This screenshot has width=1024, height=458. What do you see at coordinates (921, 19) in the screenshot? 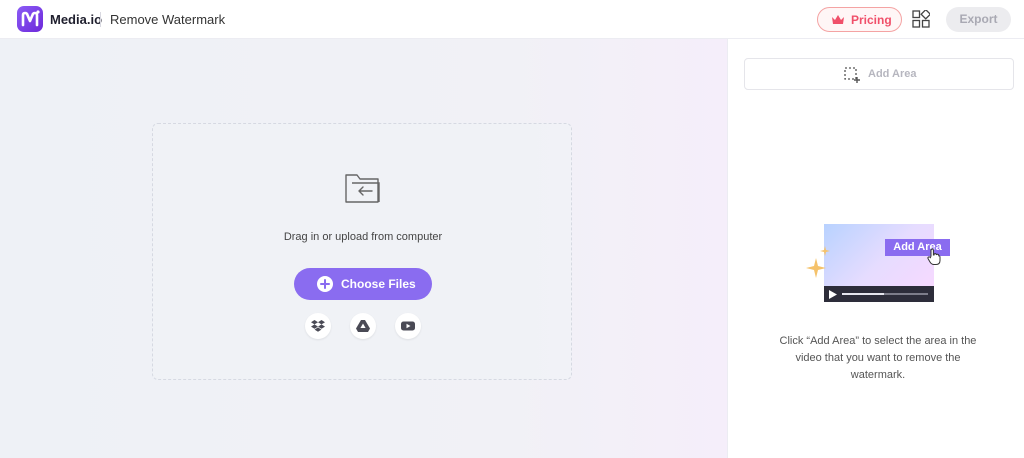
I see `apps-grid-icon` at bounding box center [921, 19].